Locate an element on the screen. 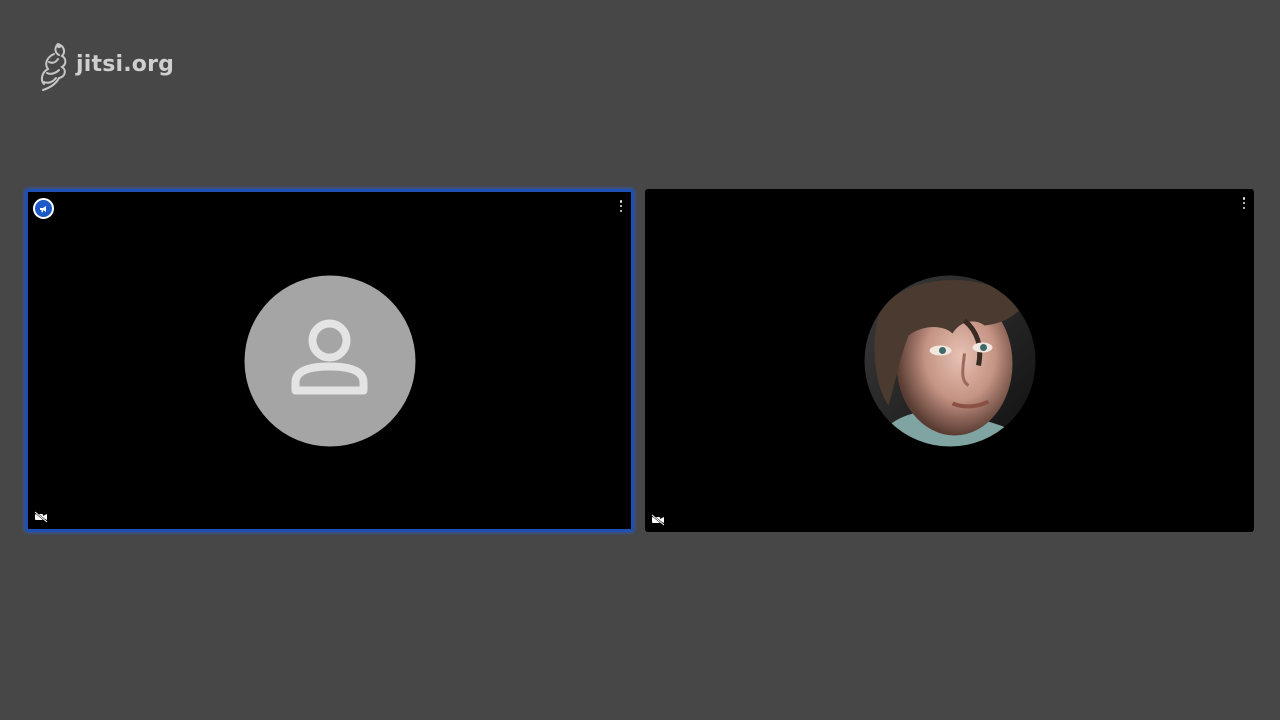 This screenshot has height=720, width=1280. dominant-speaker-badge is located at coordinates (43, 208).